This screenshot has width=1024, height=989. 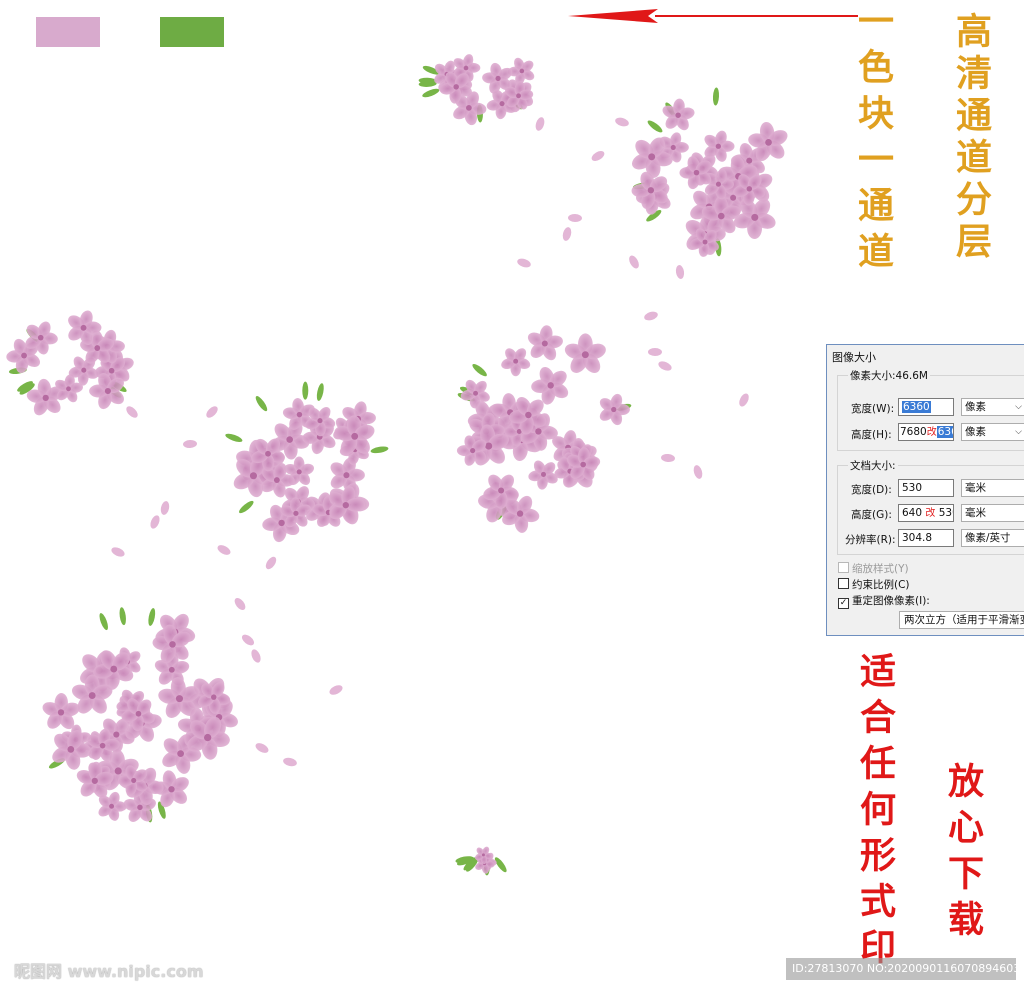 I want to click on doc-height-label: 高度(G):, so click(x=871, y=515).